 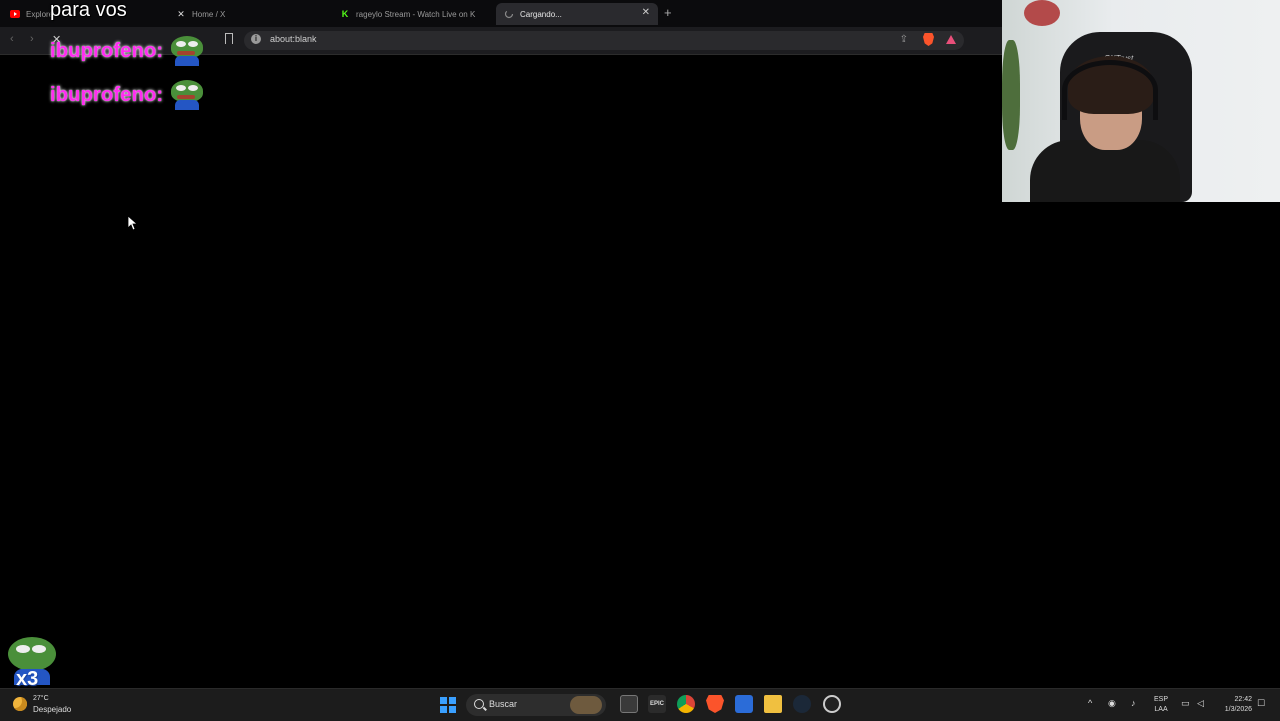 What do you see at coordinates (577, 14) in the screenshot?
I see `tab-loading: Cargando... ✕` at bounding box center [577, 14].